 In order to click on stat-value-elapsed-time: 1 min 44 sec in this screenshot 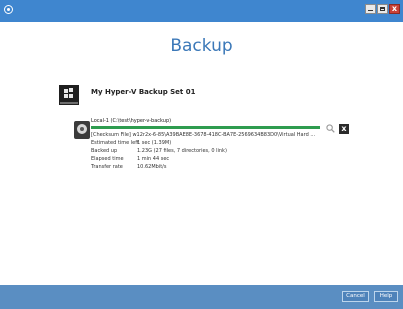, I will do `click(153, 159)`.